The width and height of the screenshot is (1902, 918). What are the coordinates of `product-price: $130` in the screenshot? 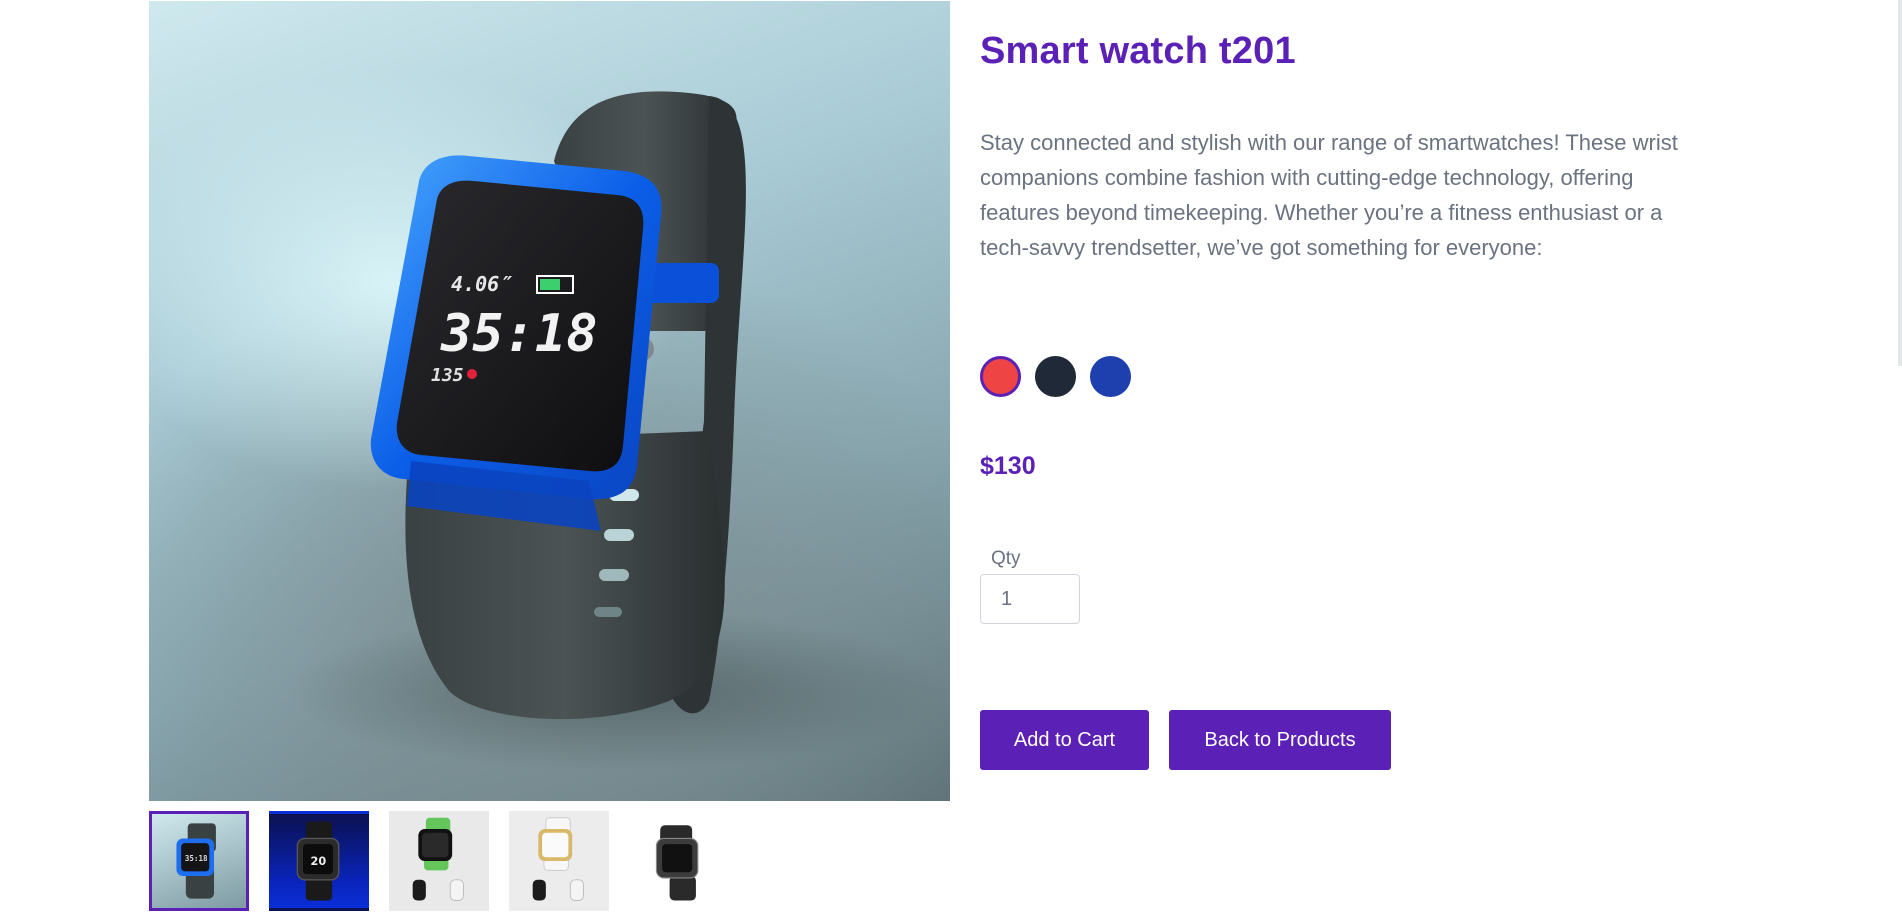 It's located at (1008, 466).